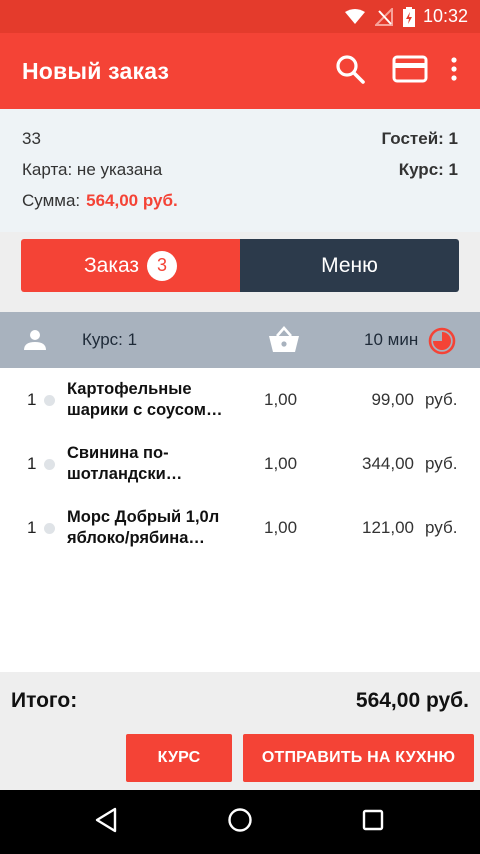  What do you see at coordinates (412, 700) in the screenshot?
I see `total-value: 564,00 руб.` at bounding box center [412, 700].